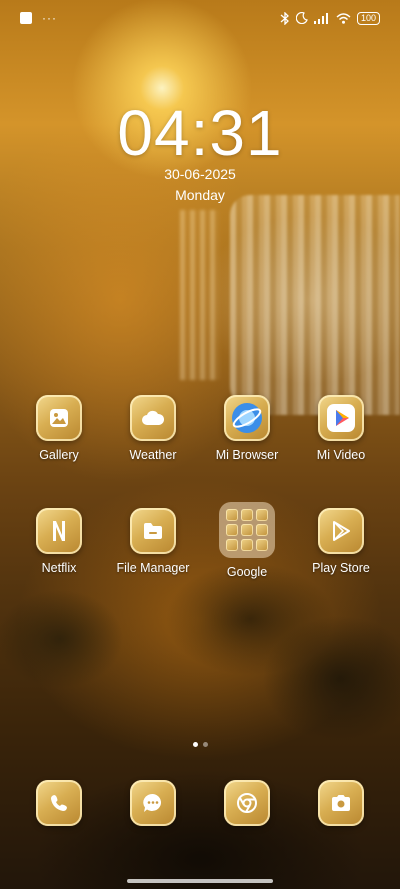 The width and height of the screenshot is (400, 889). I want to click on app-mi-browser: Mi Browser, so click(247, 428).